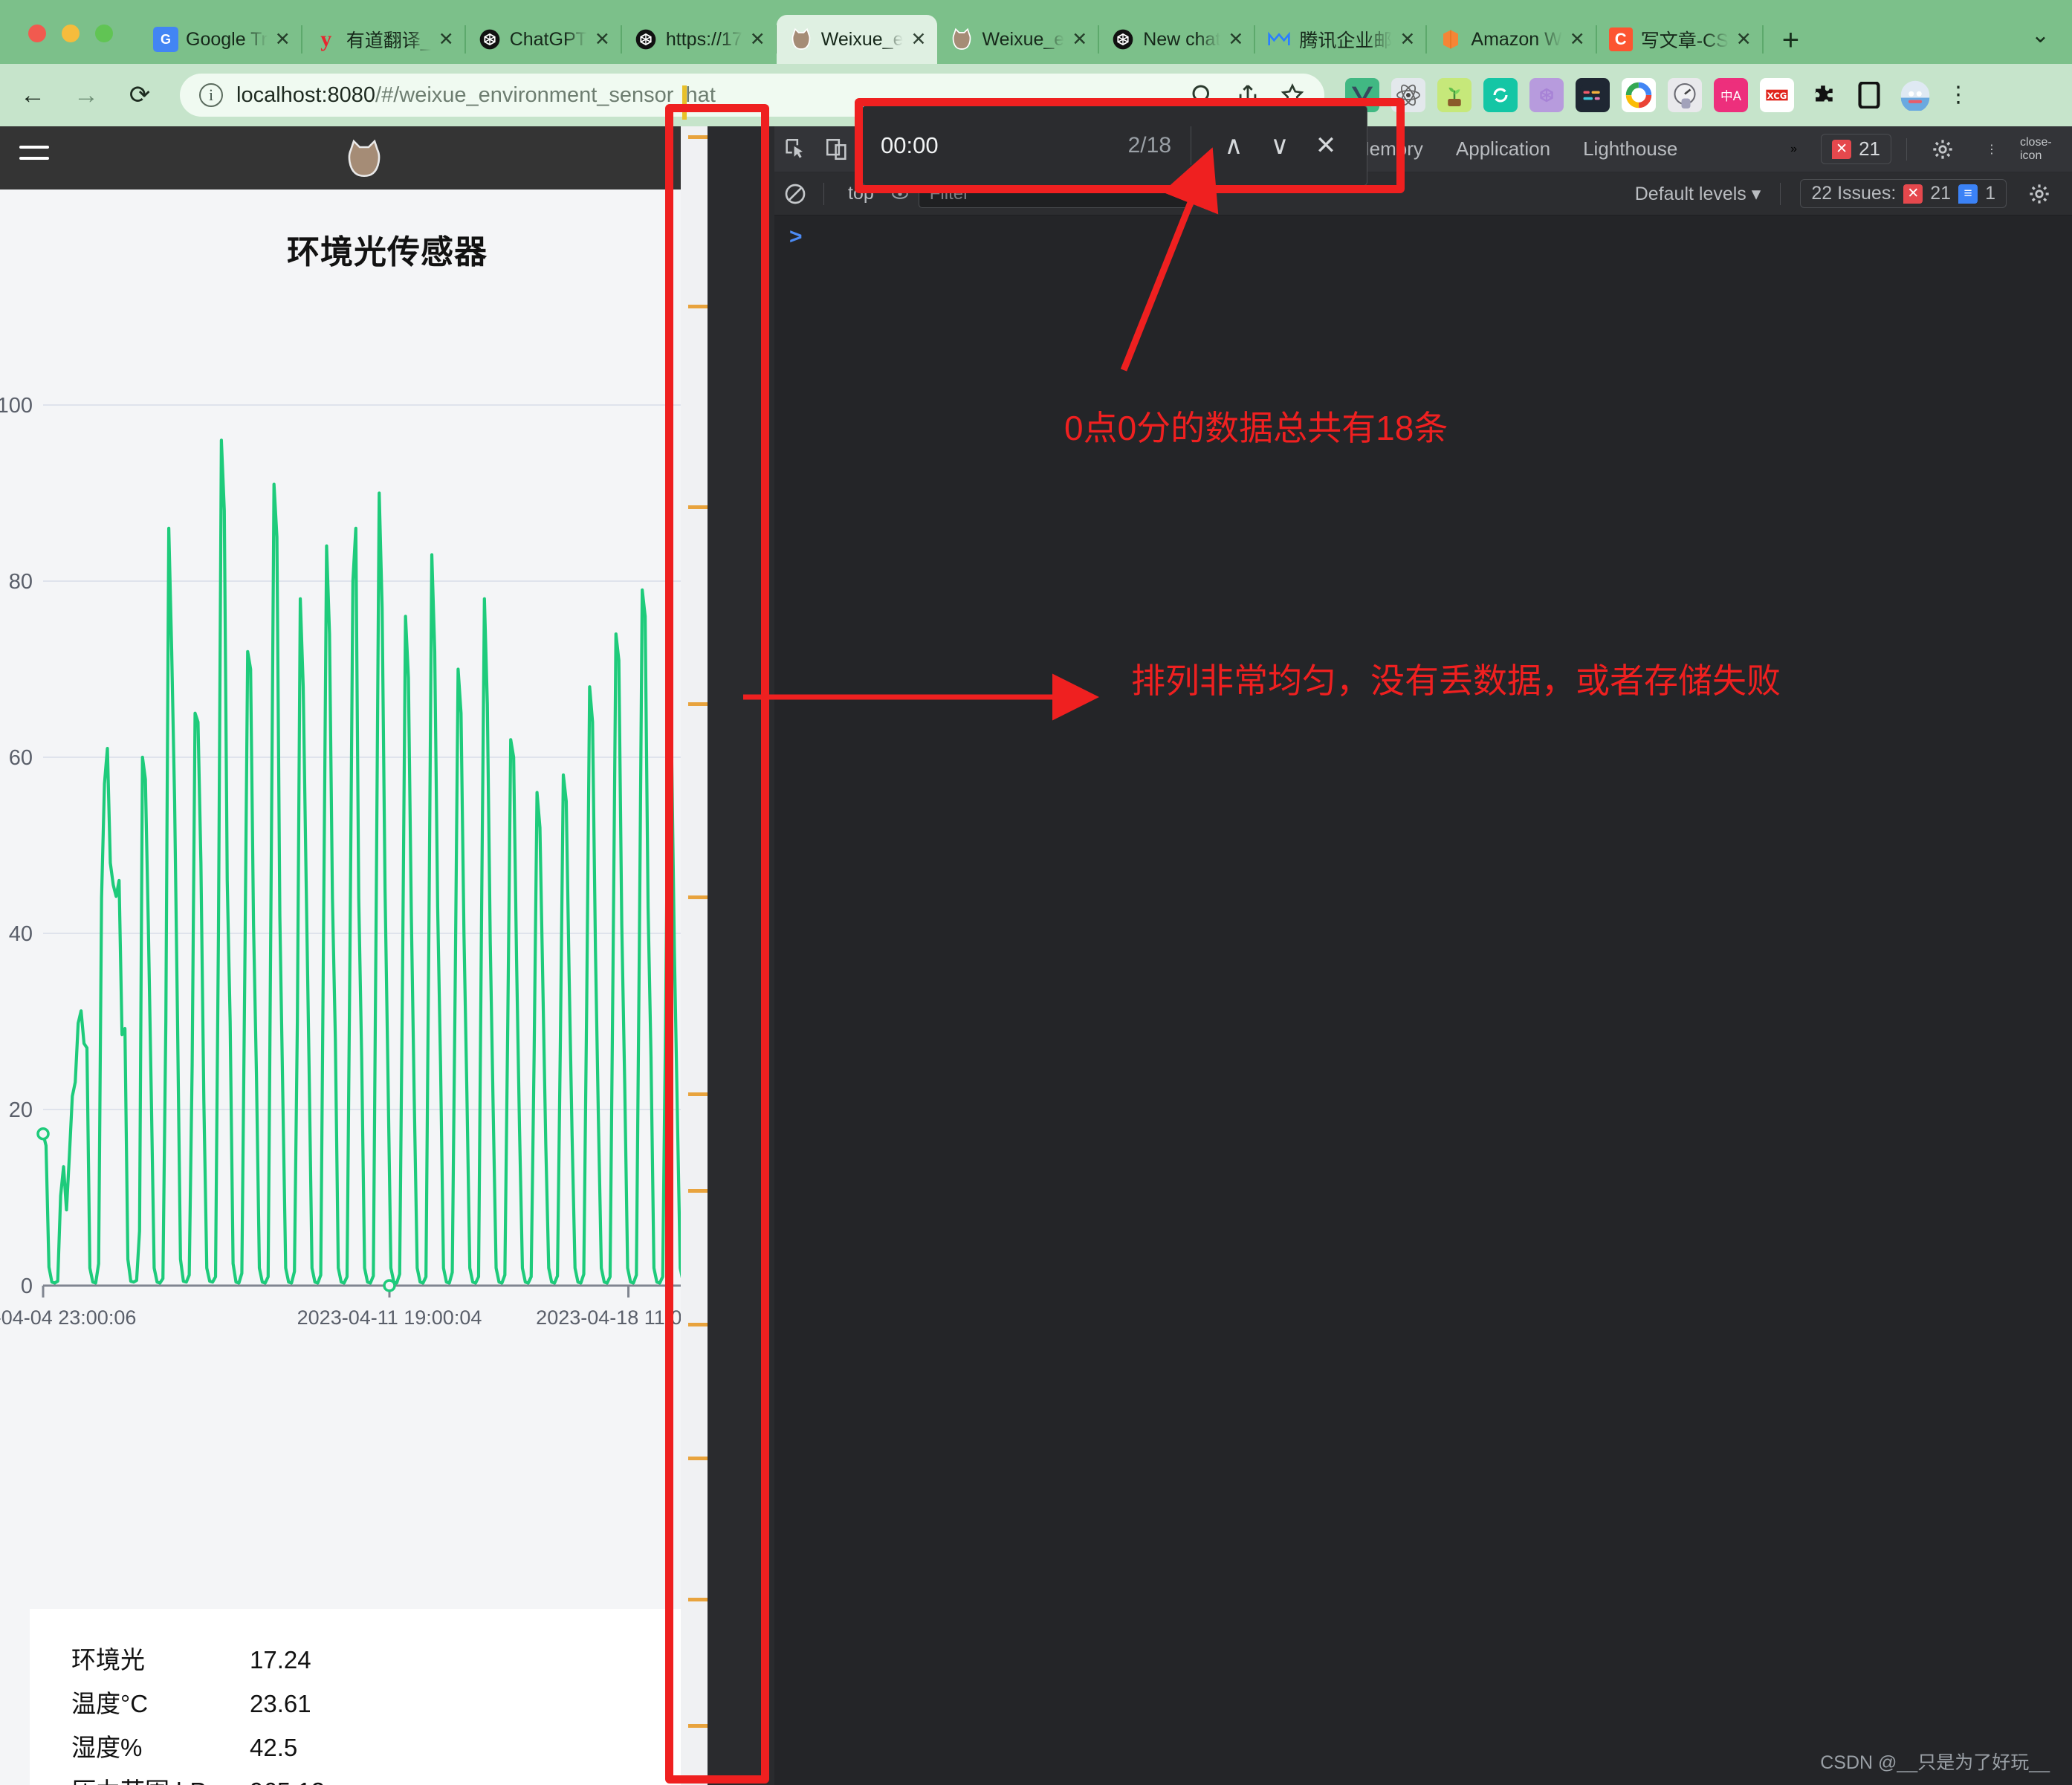 This screenshot has height=1785, width=2072. I want to click on devtools-tab-lighthouse: Lighthouse, so click(1630, 149).